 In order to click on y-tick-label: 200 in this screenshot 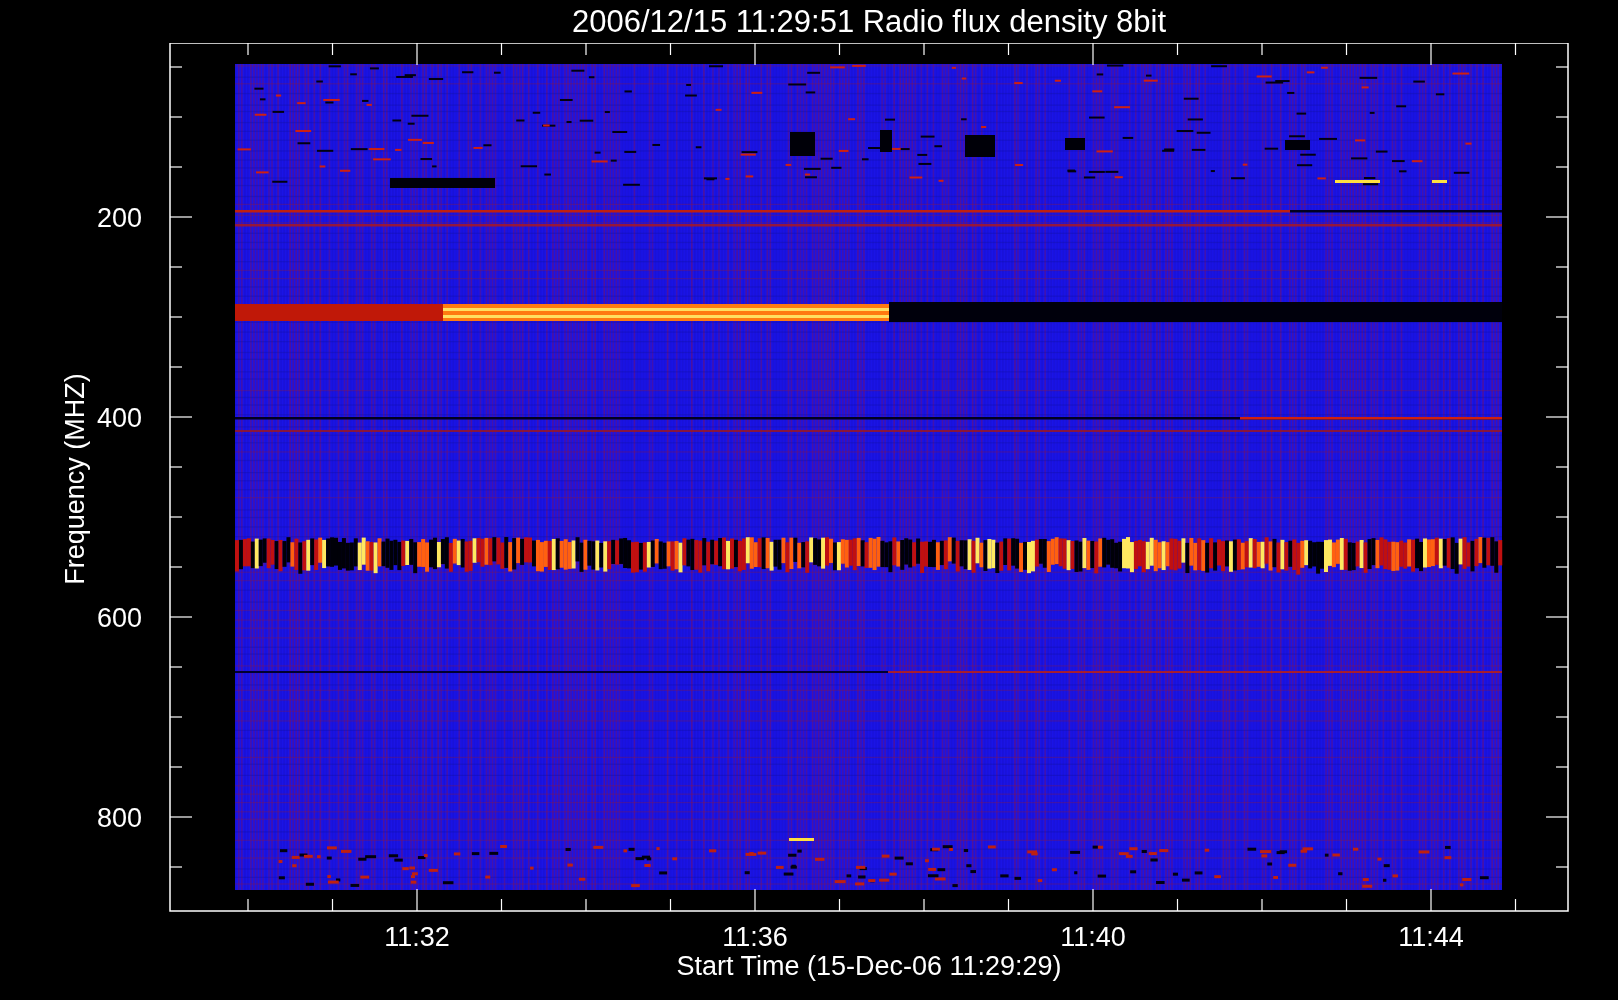, I will do `click(119, 218)`.